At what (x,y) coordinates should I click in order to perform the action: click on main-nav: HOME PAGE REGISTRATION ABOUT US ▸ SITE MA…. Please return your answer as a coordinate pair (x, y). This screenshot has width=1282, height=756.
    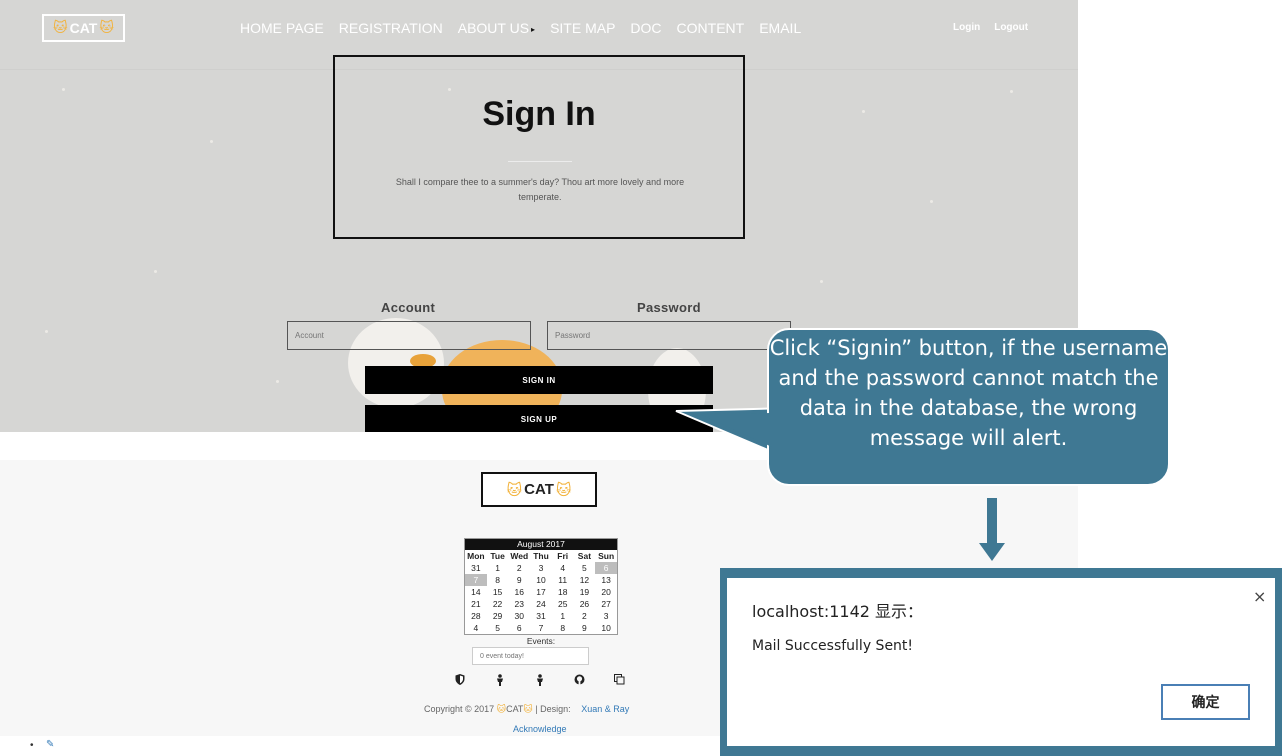
    Looking at the image, I should click on (528, 28).